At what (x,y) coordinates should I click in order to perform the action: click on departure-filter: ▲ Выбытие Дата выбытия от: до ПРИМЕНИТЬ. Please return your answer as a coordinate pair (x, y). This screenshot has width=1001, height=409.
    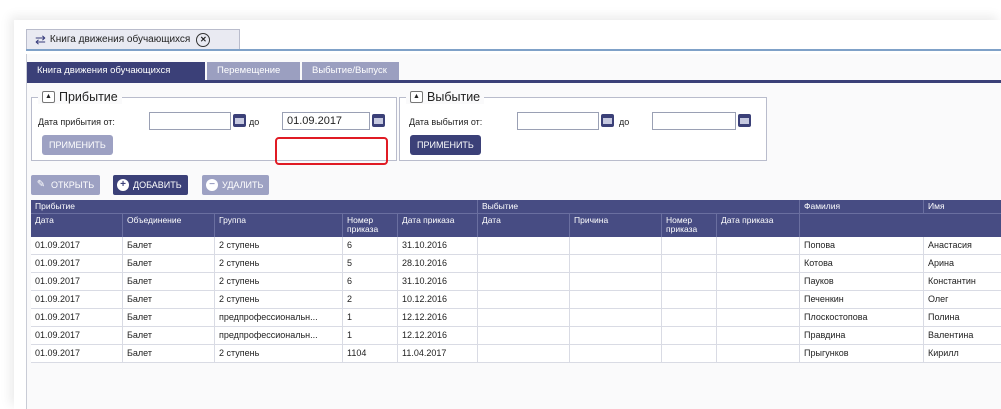
    Looking at the image, I should click on (583, 125).